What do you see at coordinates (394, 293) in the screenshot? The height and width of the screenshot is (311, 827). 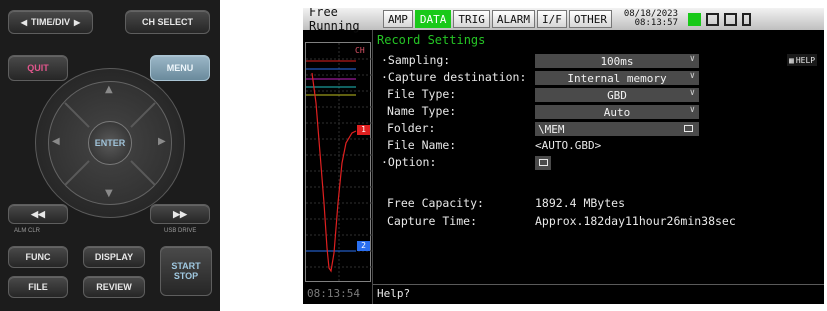 I see `help-prompt: Help?` at bounding box center [394, 293].